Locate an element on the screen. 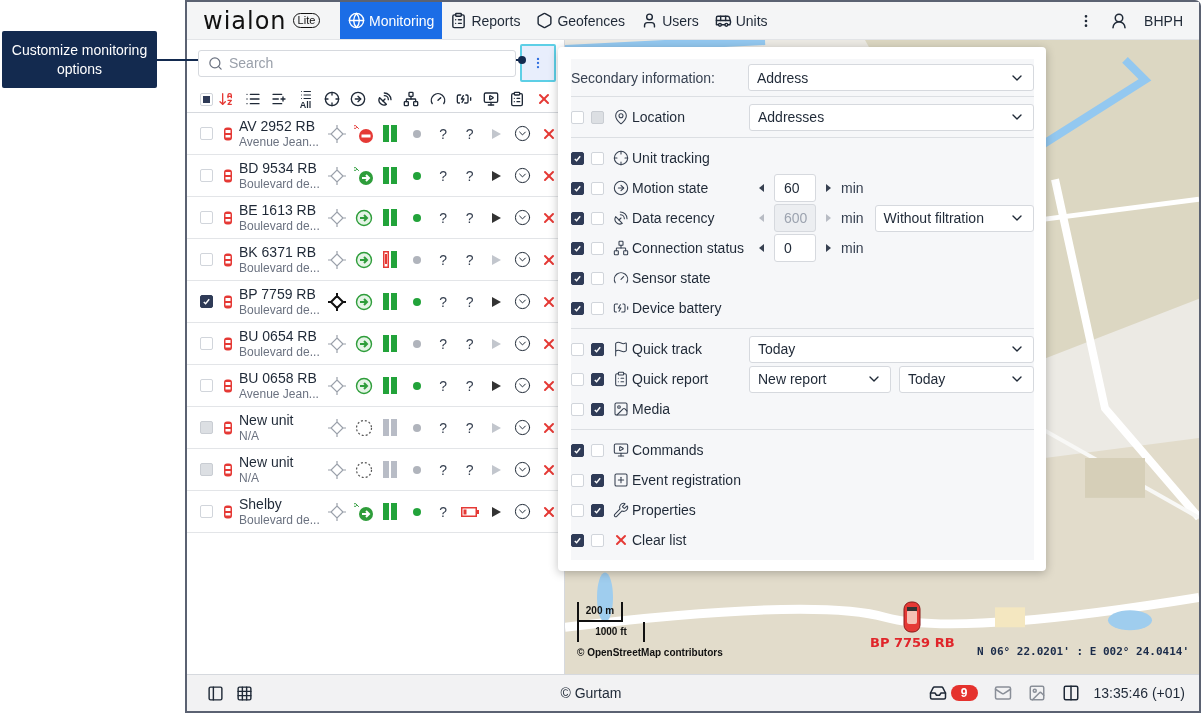 This screenshot has height=714, width=1202. number-field: 60 is located at coordinates (795, 188).